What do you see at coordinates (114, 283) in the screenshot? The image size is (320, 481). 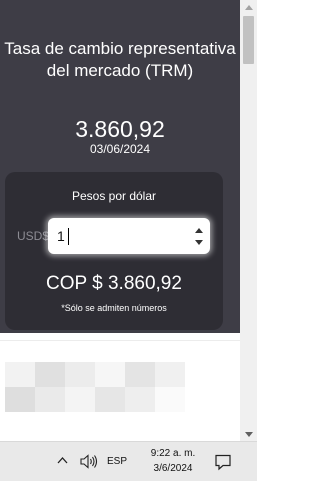 I see `cop-result: COP $ 3.860,92` at bounding box center [114, 283].